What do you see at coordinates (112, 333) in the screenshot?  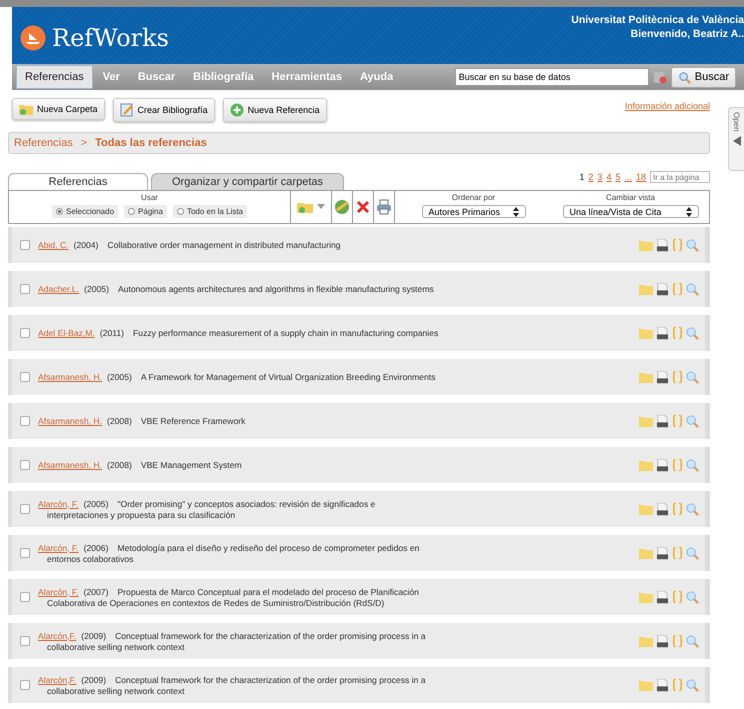 I see `year-text: (2011)` at bounding box center [112, 333].